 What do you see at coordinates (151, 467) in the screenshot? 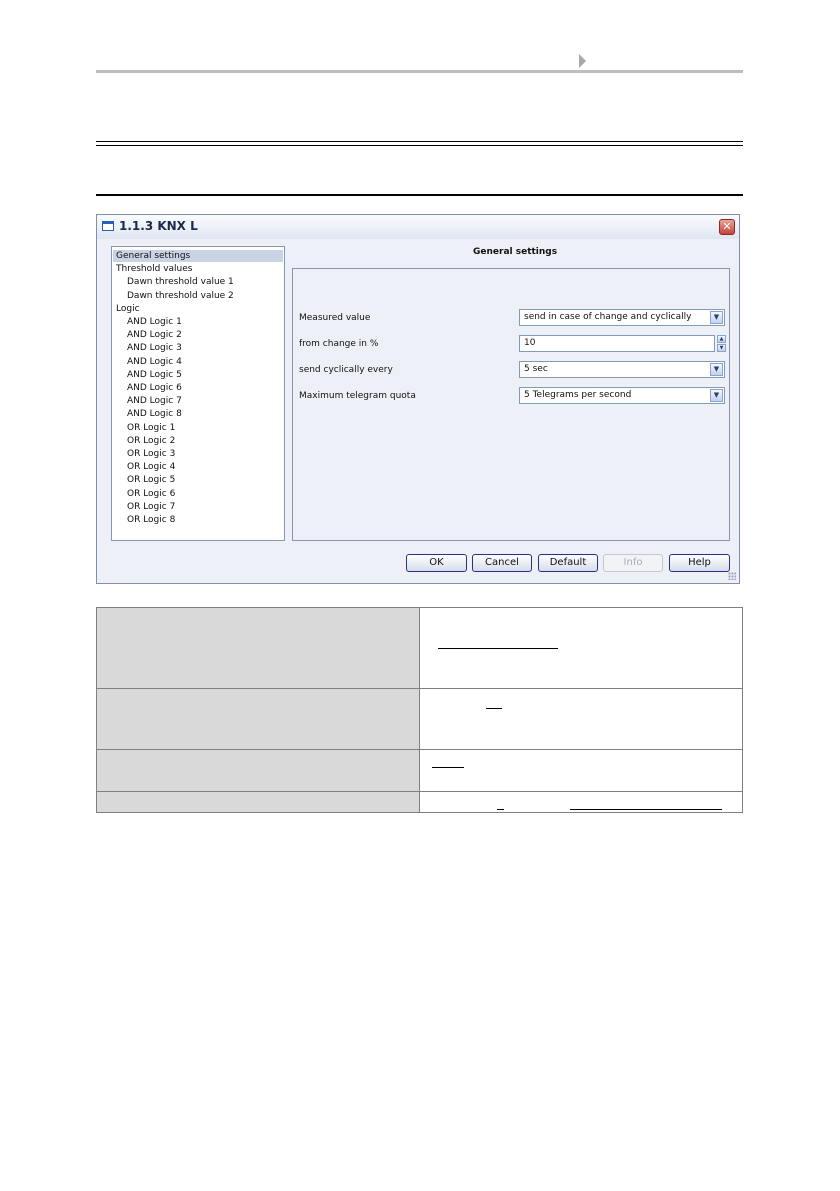
I see `tree-item: OR Logic 4` at bounding box center [151, 467].